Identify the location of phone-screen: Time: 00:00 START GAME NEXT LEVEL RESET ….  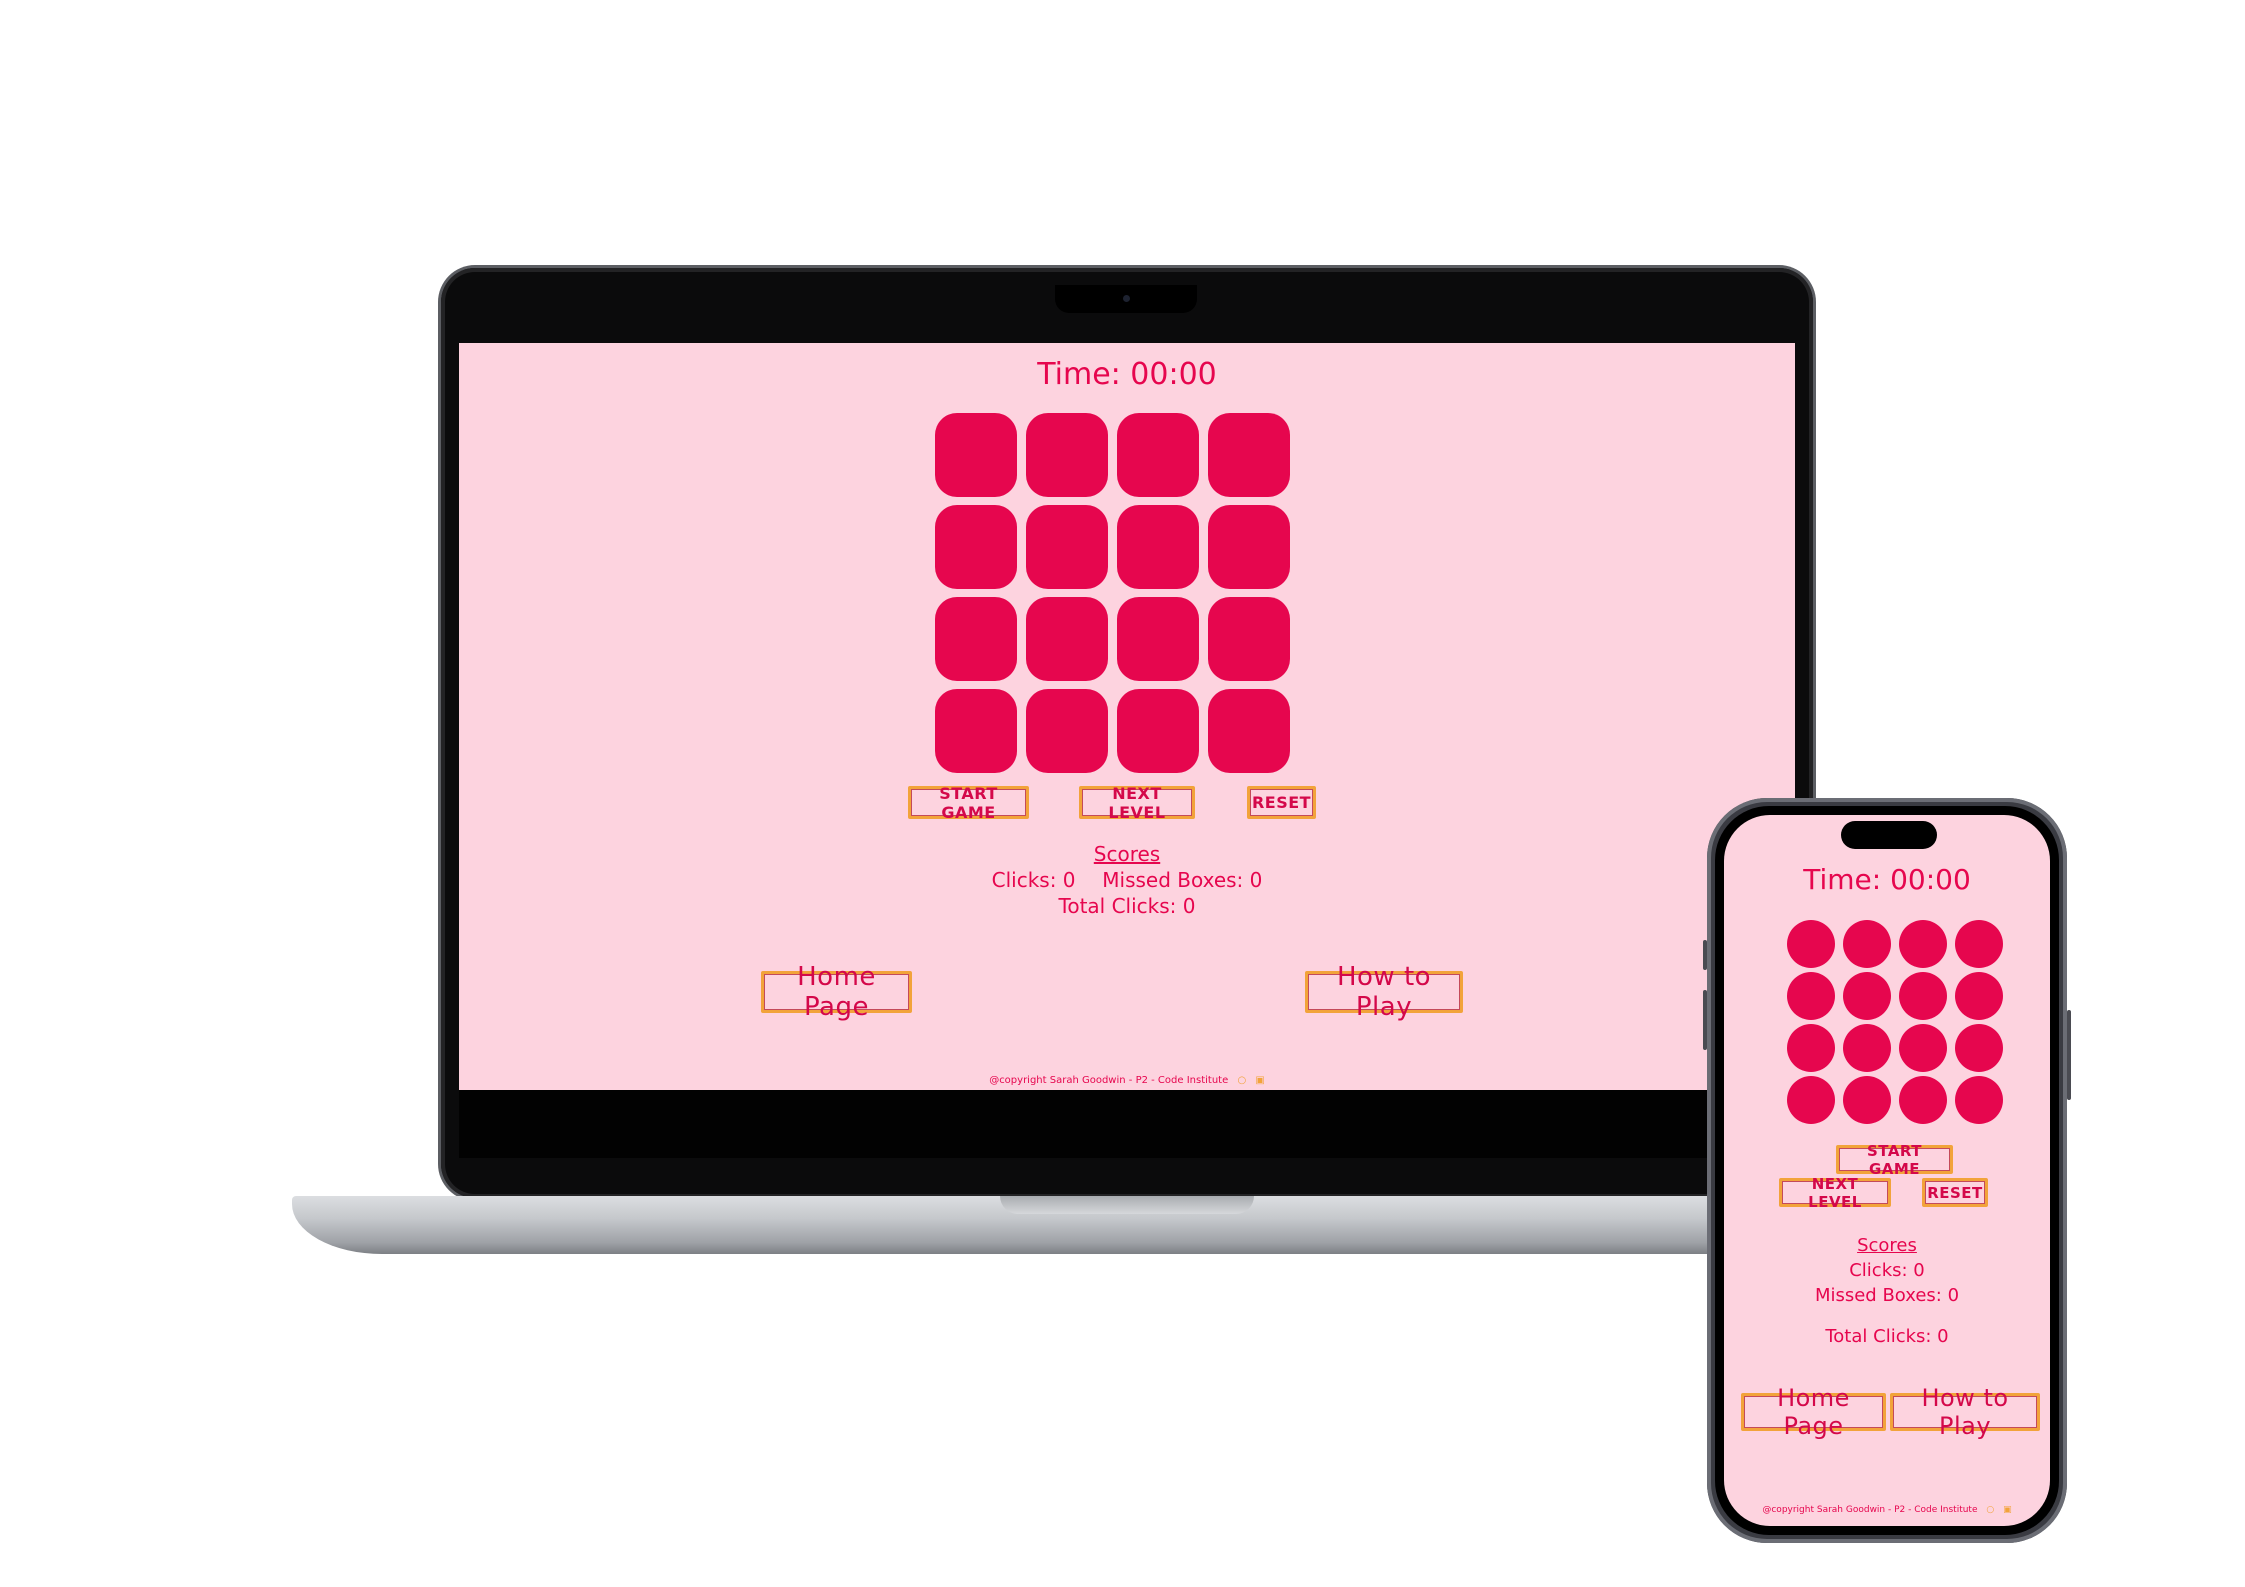
(1887, 1170).